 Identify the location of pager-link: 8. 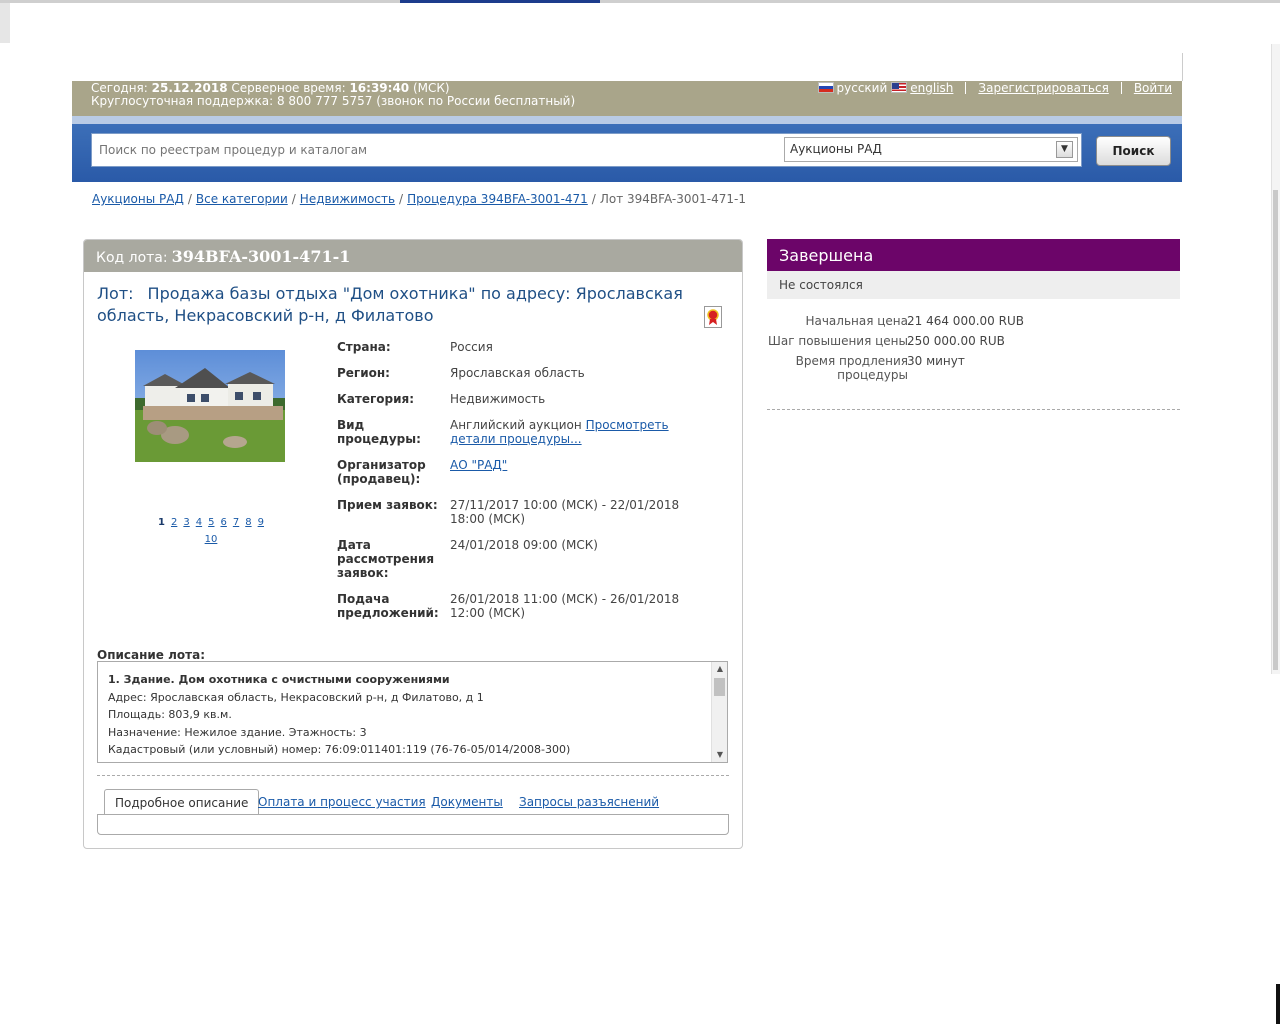
(248, 522).